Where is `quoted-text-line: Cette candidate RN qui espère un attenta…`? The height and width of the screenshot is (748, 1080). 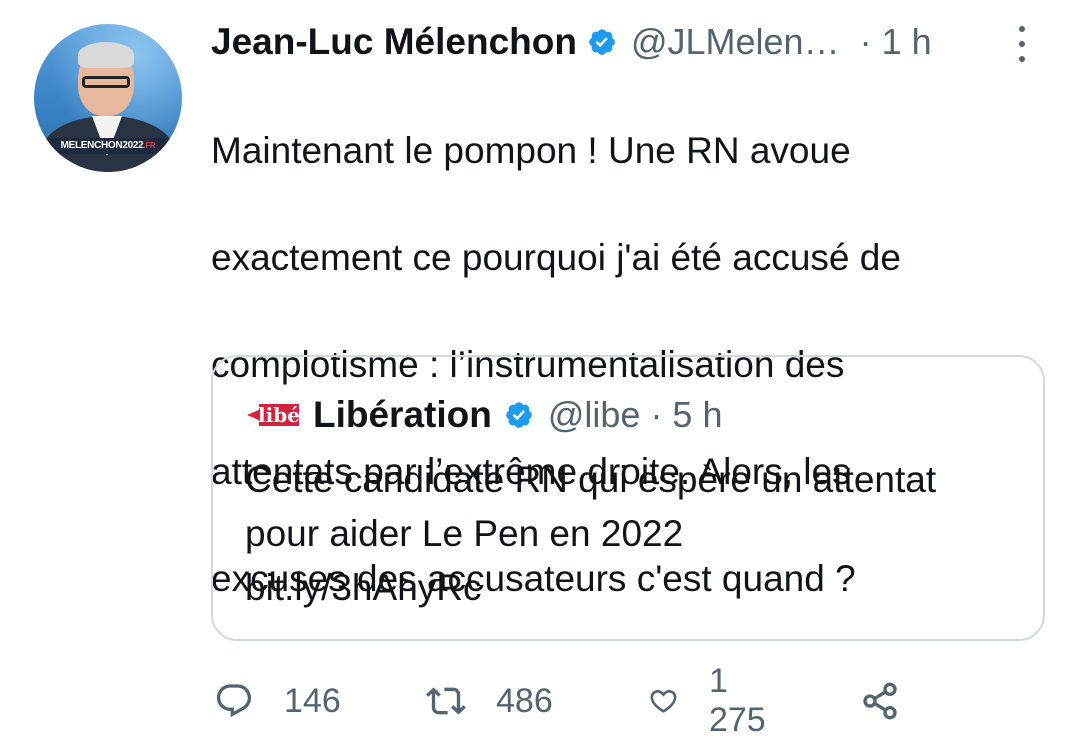 quoted-text-line: Cette candidate RN qui espère un attenta… is located at coordinates (591, 479).